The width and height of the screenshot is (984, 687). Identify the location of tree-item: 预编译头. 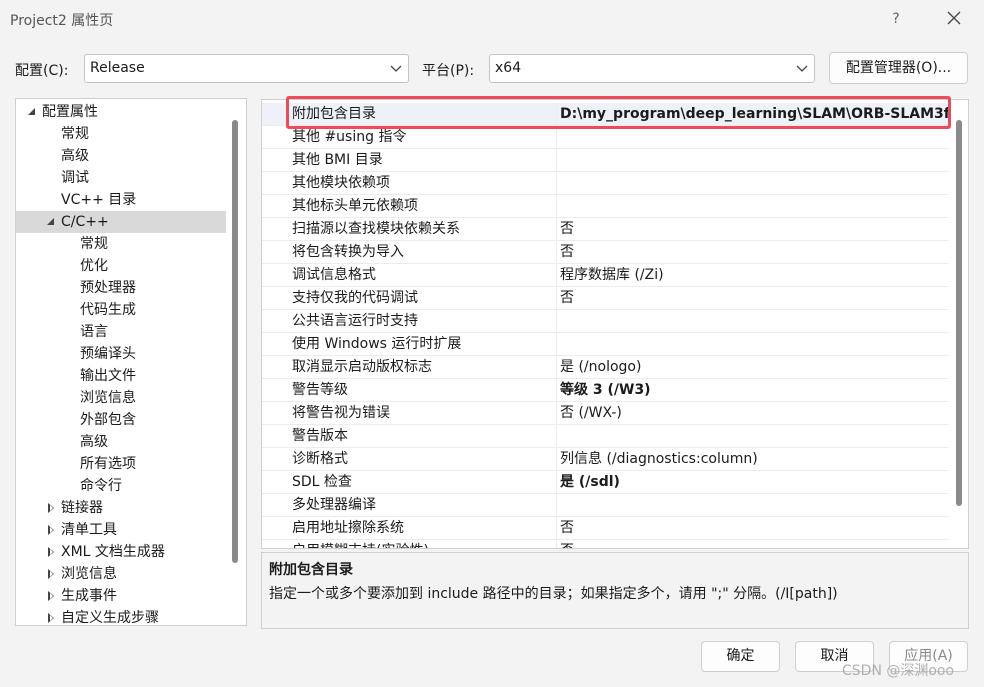
(121, 354).